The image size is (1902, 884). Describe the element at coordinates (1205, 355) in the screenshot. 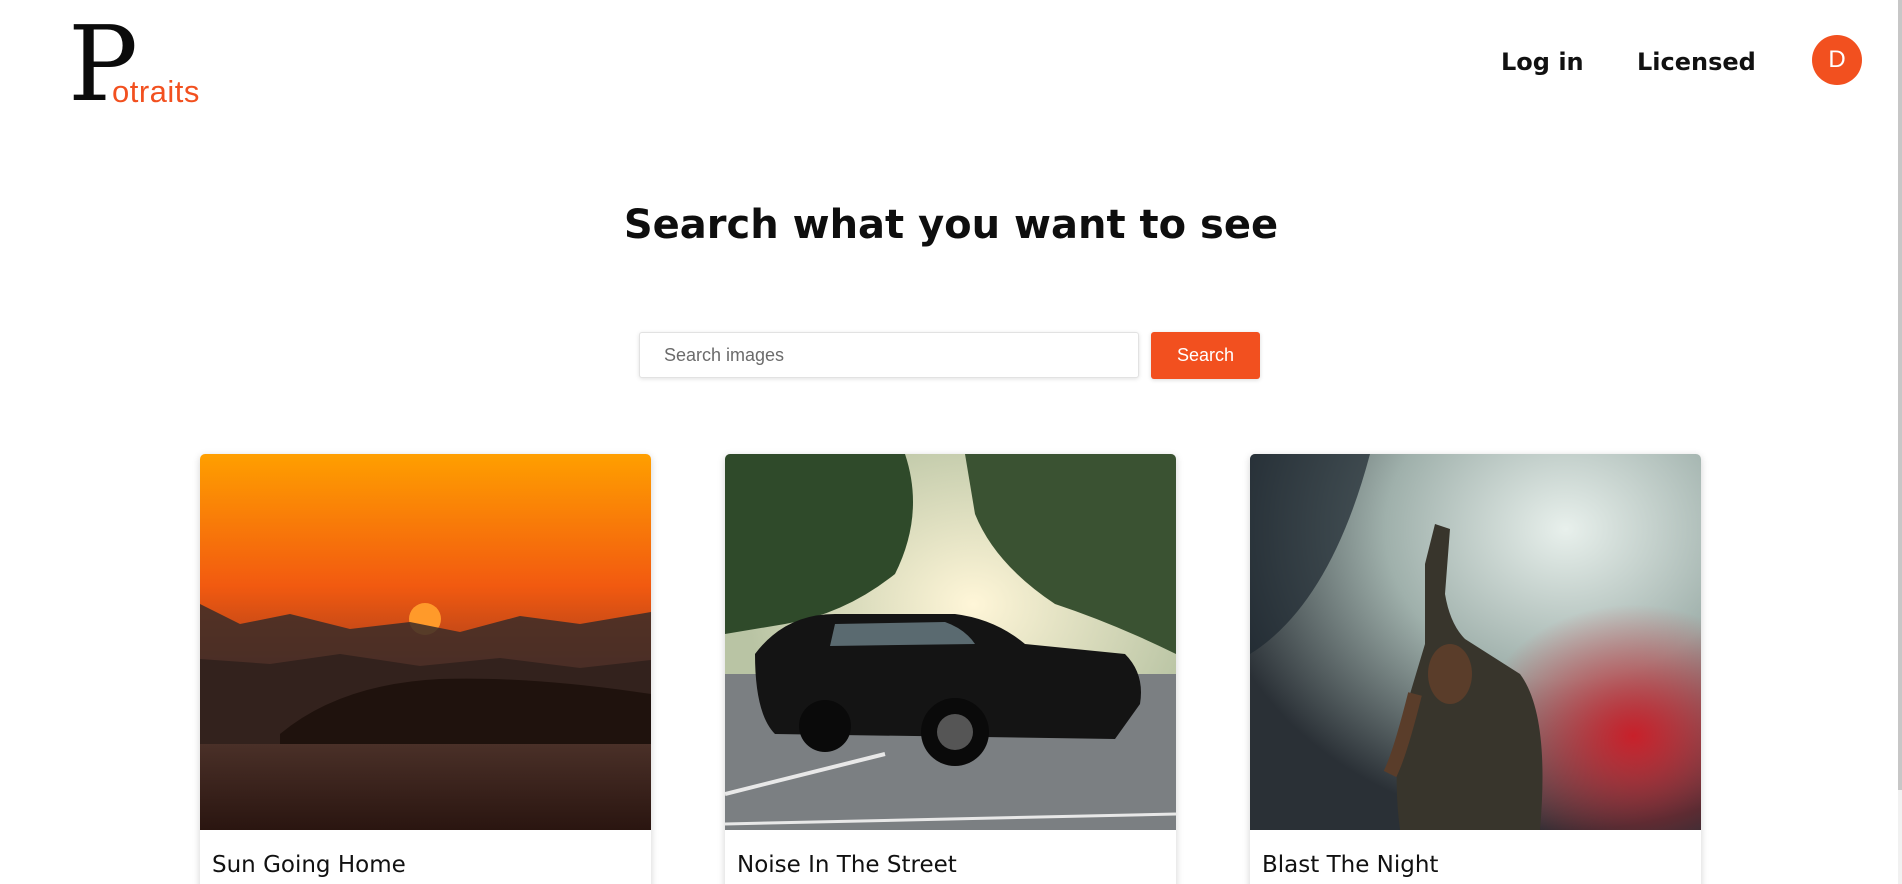

I see `search-button: Search` at that location.